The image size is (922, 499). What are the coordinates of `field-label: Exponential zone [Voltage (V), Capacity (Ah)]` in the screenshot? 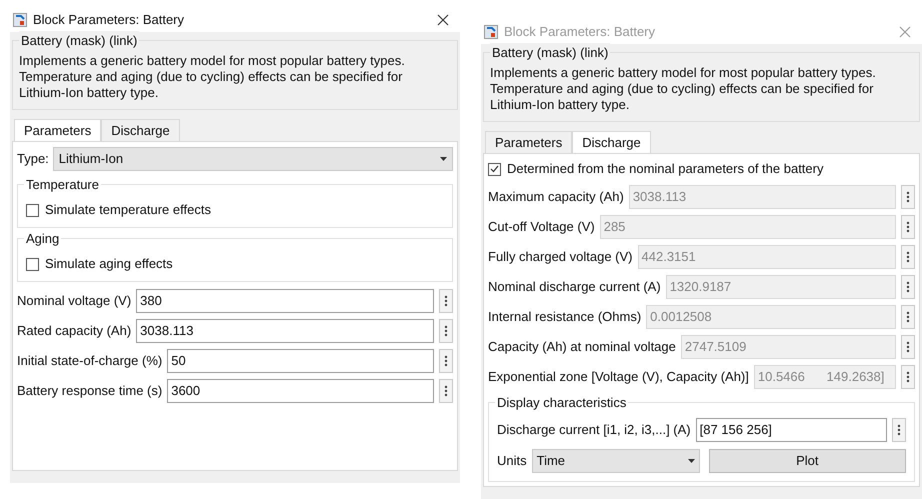 It's located at (618, 377).